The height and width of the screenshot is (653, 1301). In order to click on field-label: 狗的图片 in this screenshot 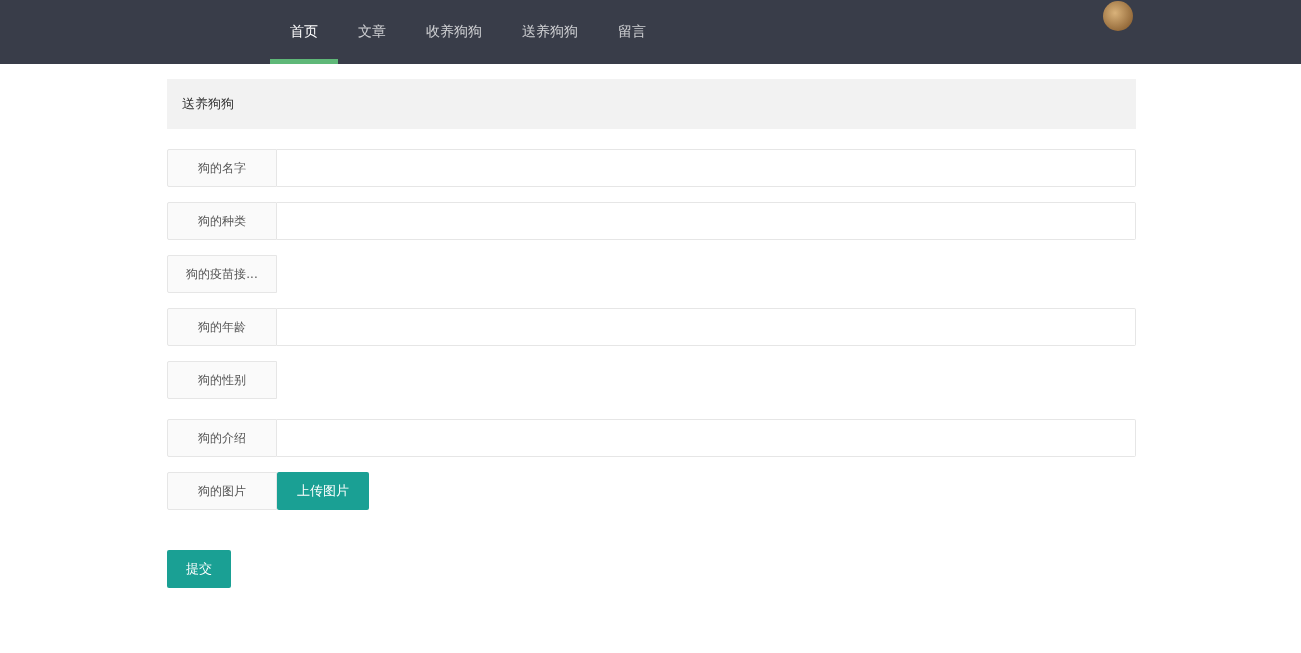, I will do `click(222, 491)`.